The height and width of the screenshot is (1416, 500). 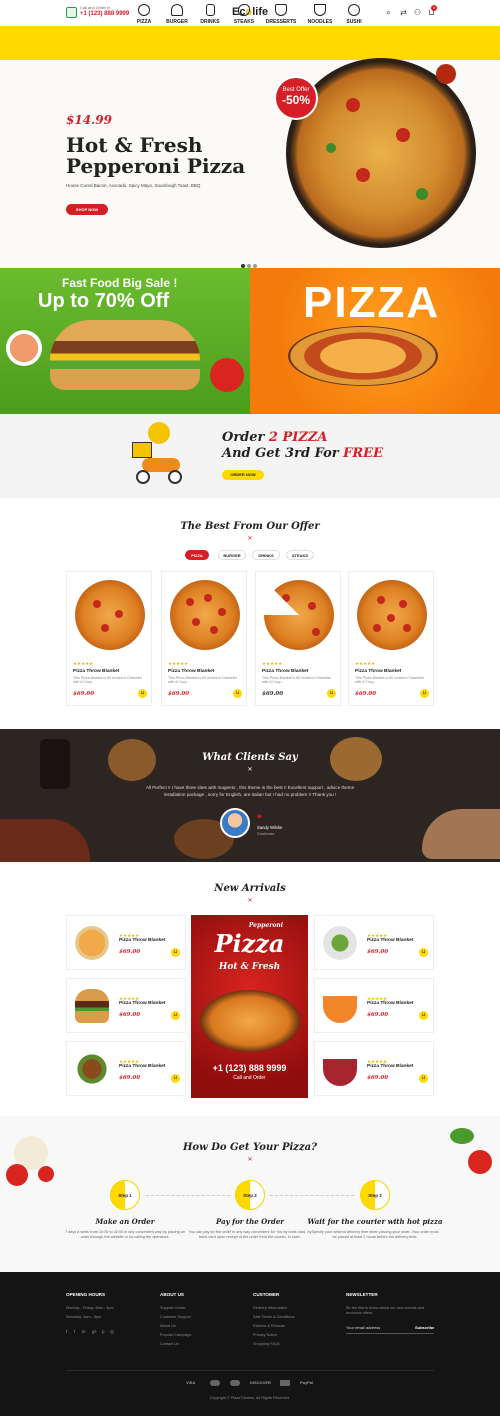 I want to click on subscribe-button: Subscribe, so click(x=424, y=1327).